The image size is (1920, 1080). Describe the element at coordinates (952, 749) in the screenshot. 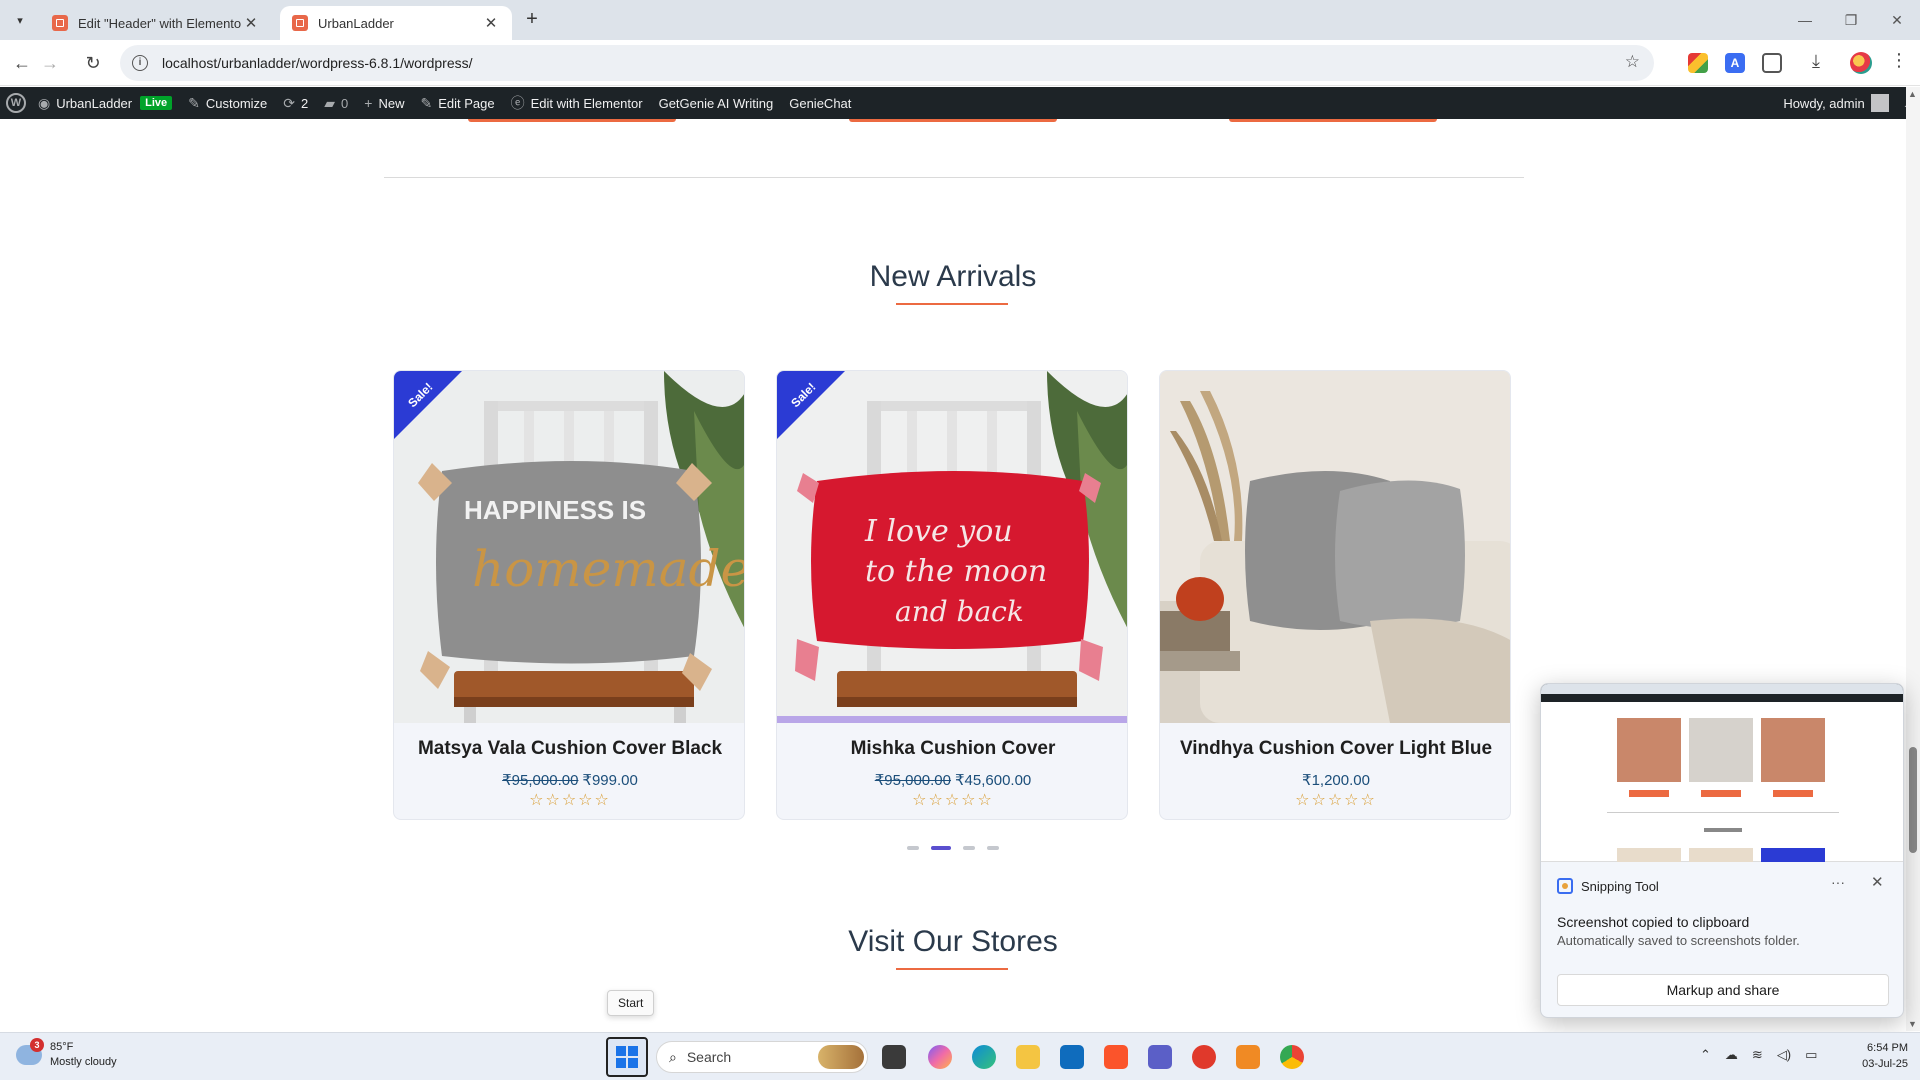

I see `product-name: Mishka Cushion Cover` at that location.